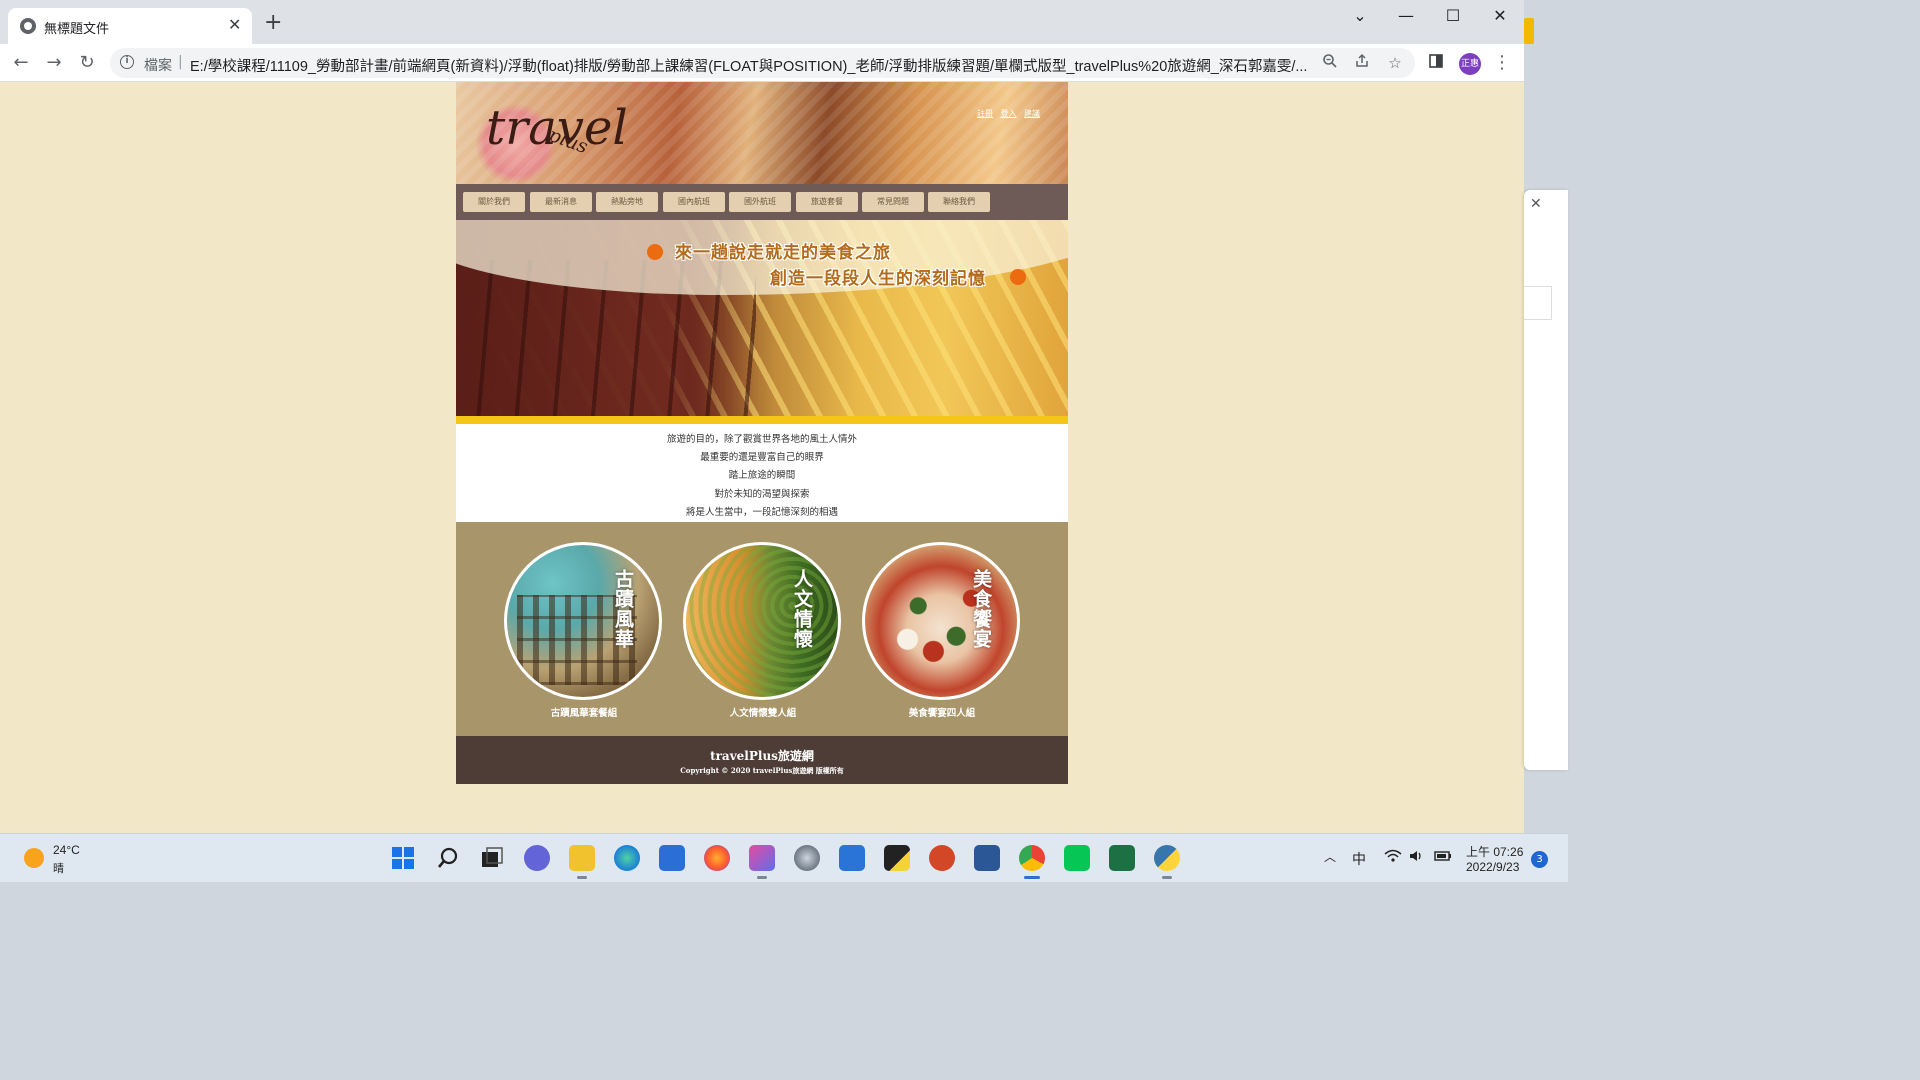 The image size is (1920, 1080). I want to click on python-icon, so click(1167, 858).